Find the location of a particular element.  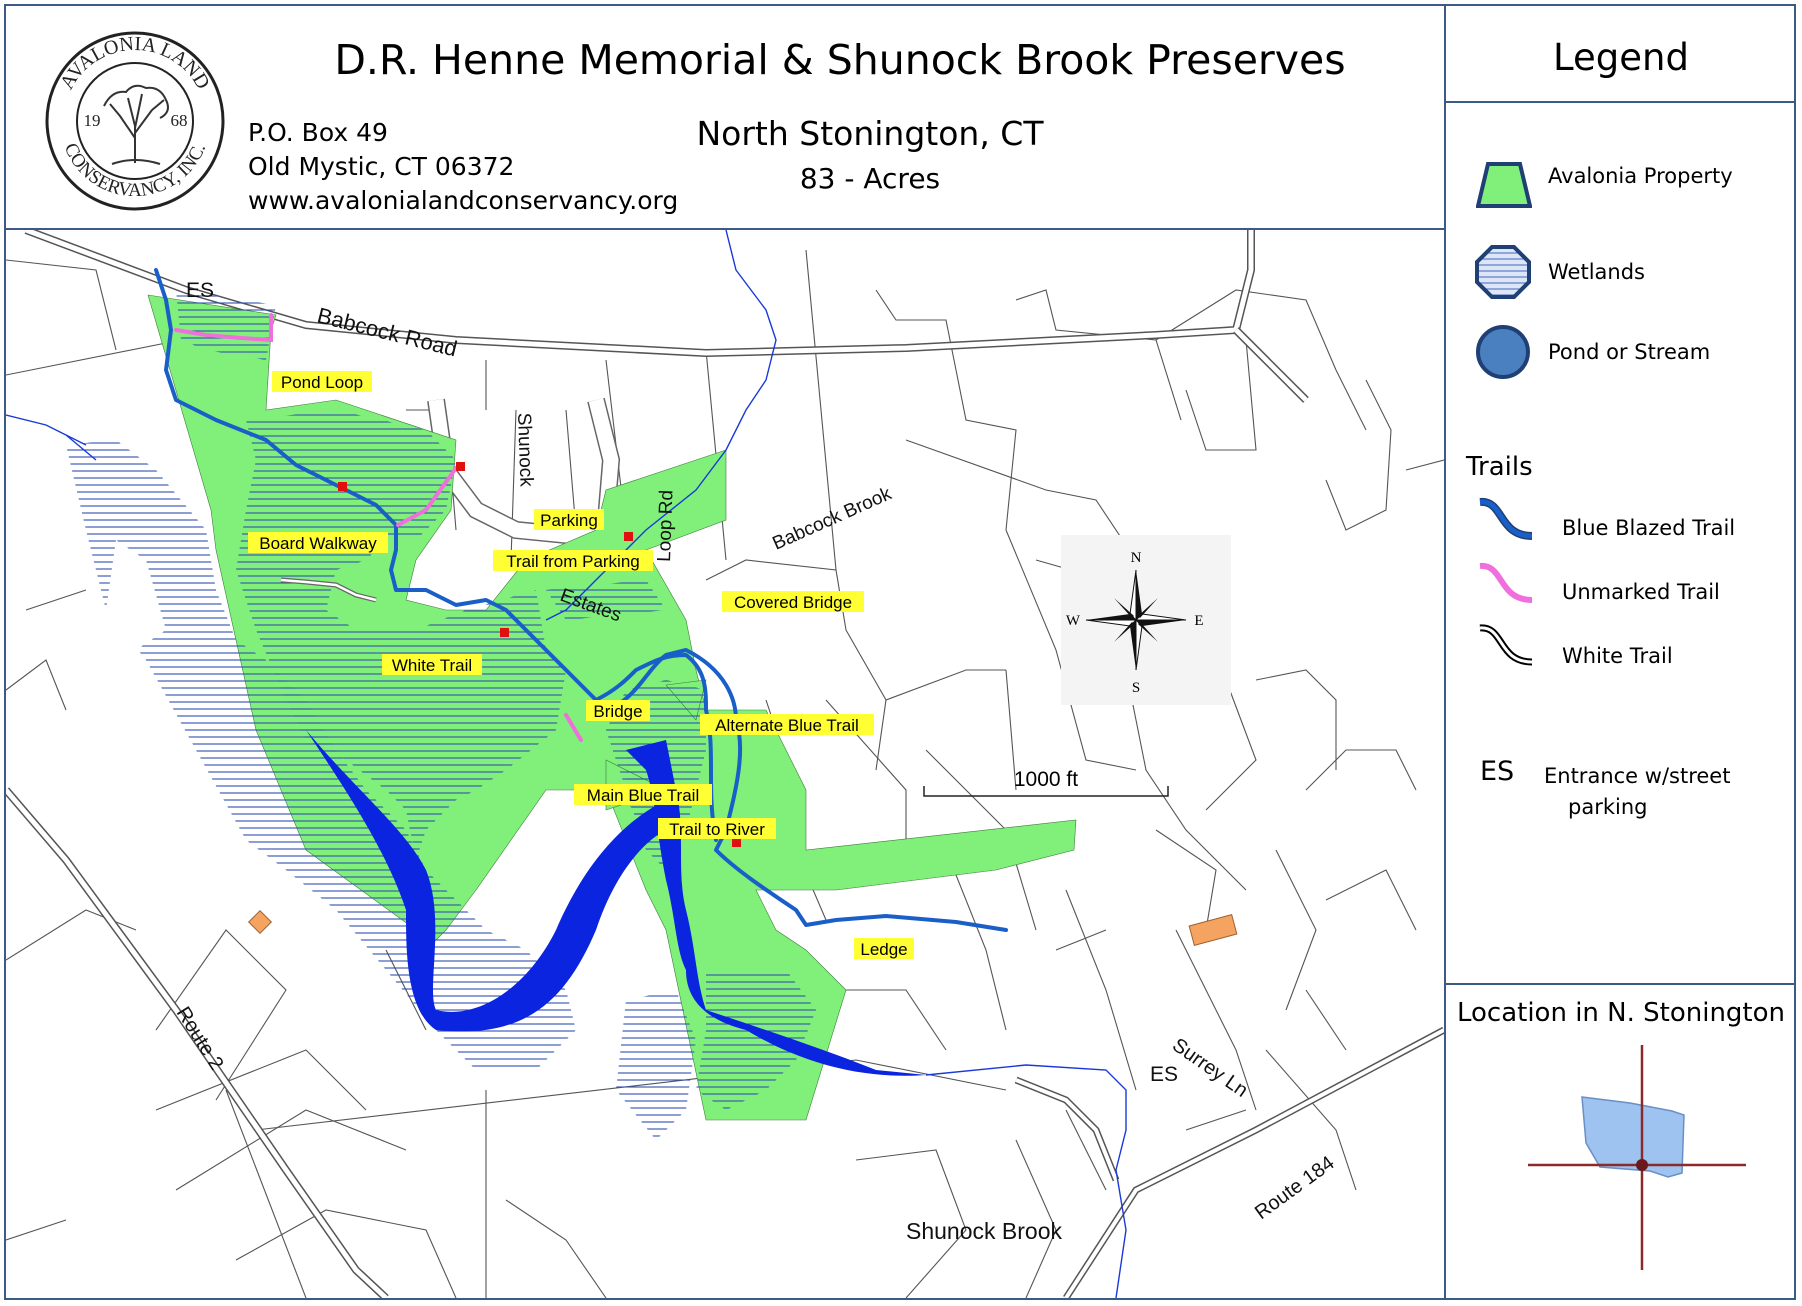

legend-title-divider is located at coordinates (1621, 102).